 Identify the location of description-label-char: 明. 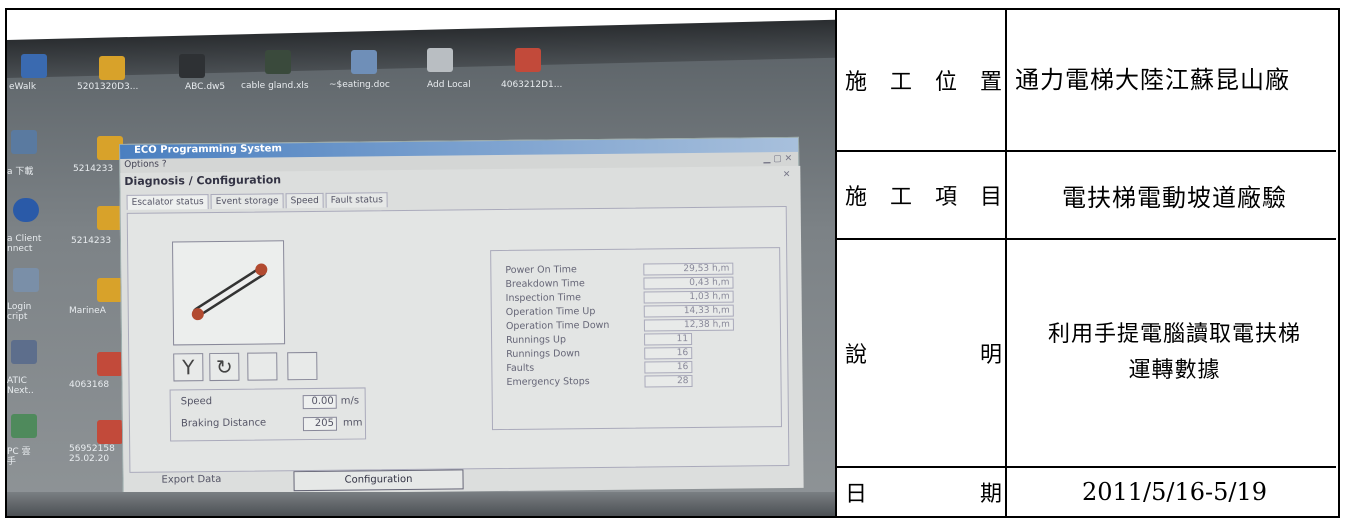
(991, 355).